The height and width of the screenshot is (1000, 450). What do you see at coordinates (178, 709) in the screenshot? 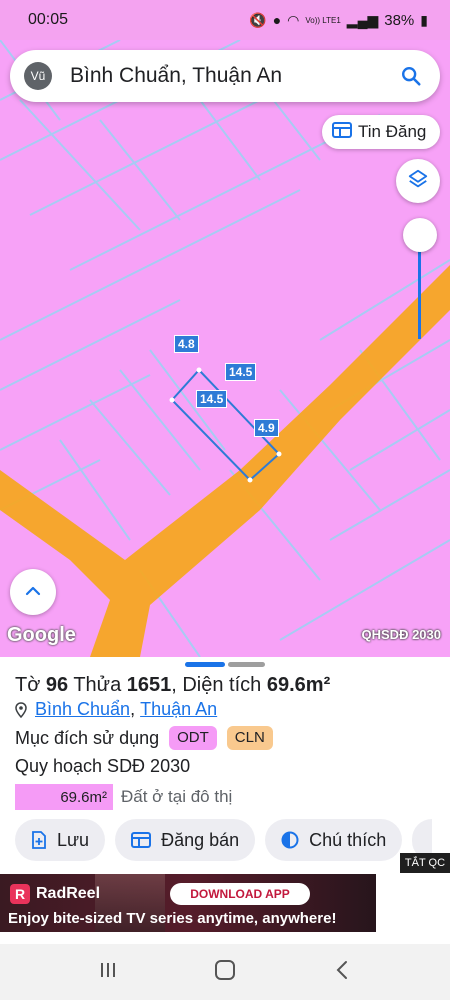
I see `city-link: Thuận An` at bounding box center [178, 709].